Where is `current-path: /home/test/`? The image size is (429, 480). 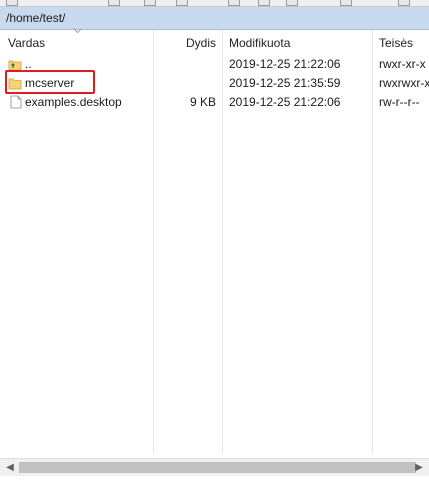 current-path: /home/test/ is located at coordinates (36, 18).